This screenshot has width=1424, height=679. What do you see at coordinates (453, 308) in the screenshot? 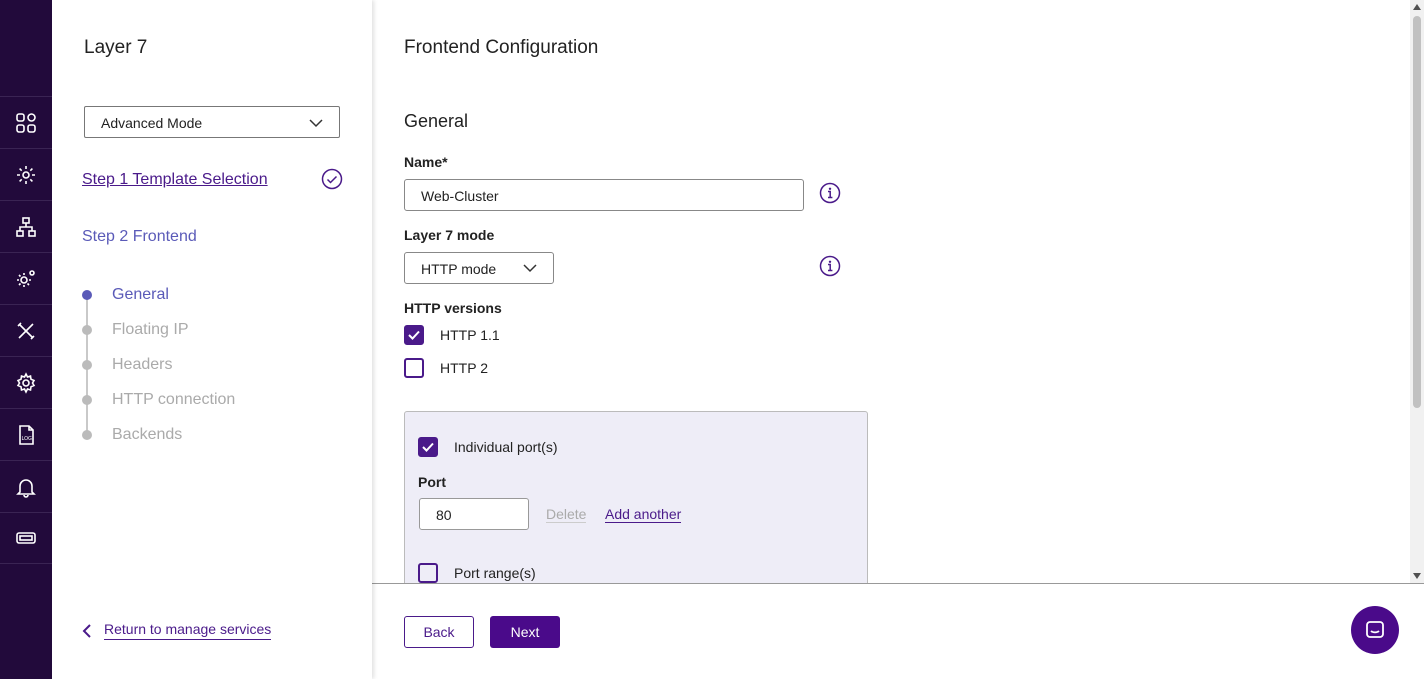
I see `http-versions-label: HTTP versions` at bounding box center [453, 308].